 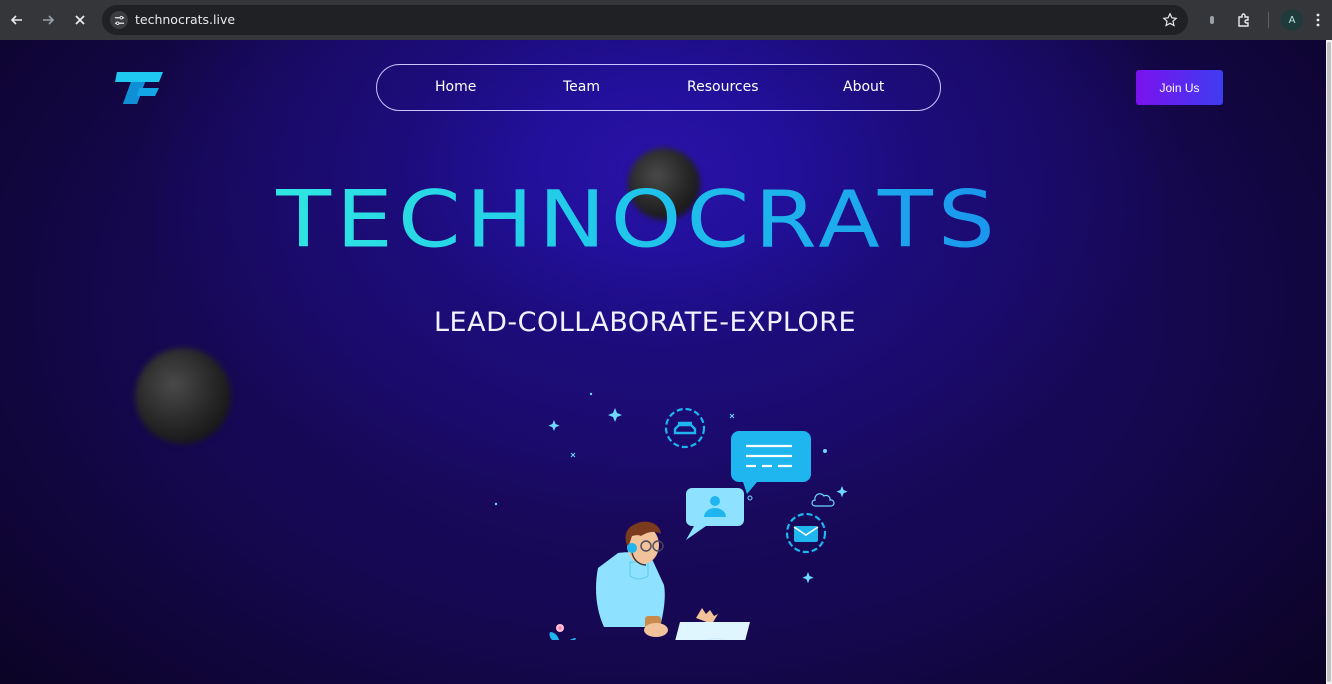 What do you see at coordinates (183, 396) in the screenshot?
I see `floating-orb` at bounding box center [183, 396].